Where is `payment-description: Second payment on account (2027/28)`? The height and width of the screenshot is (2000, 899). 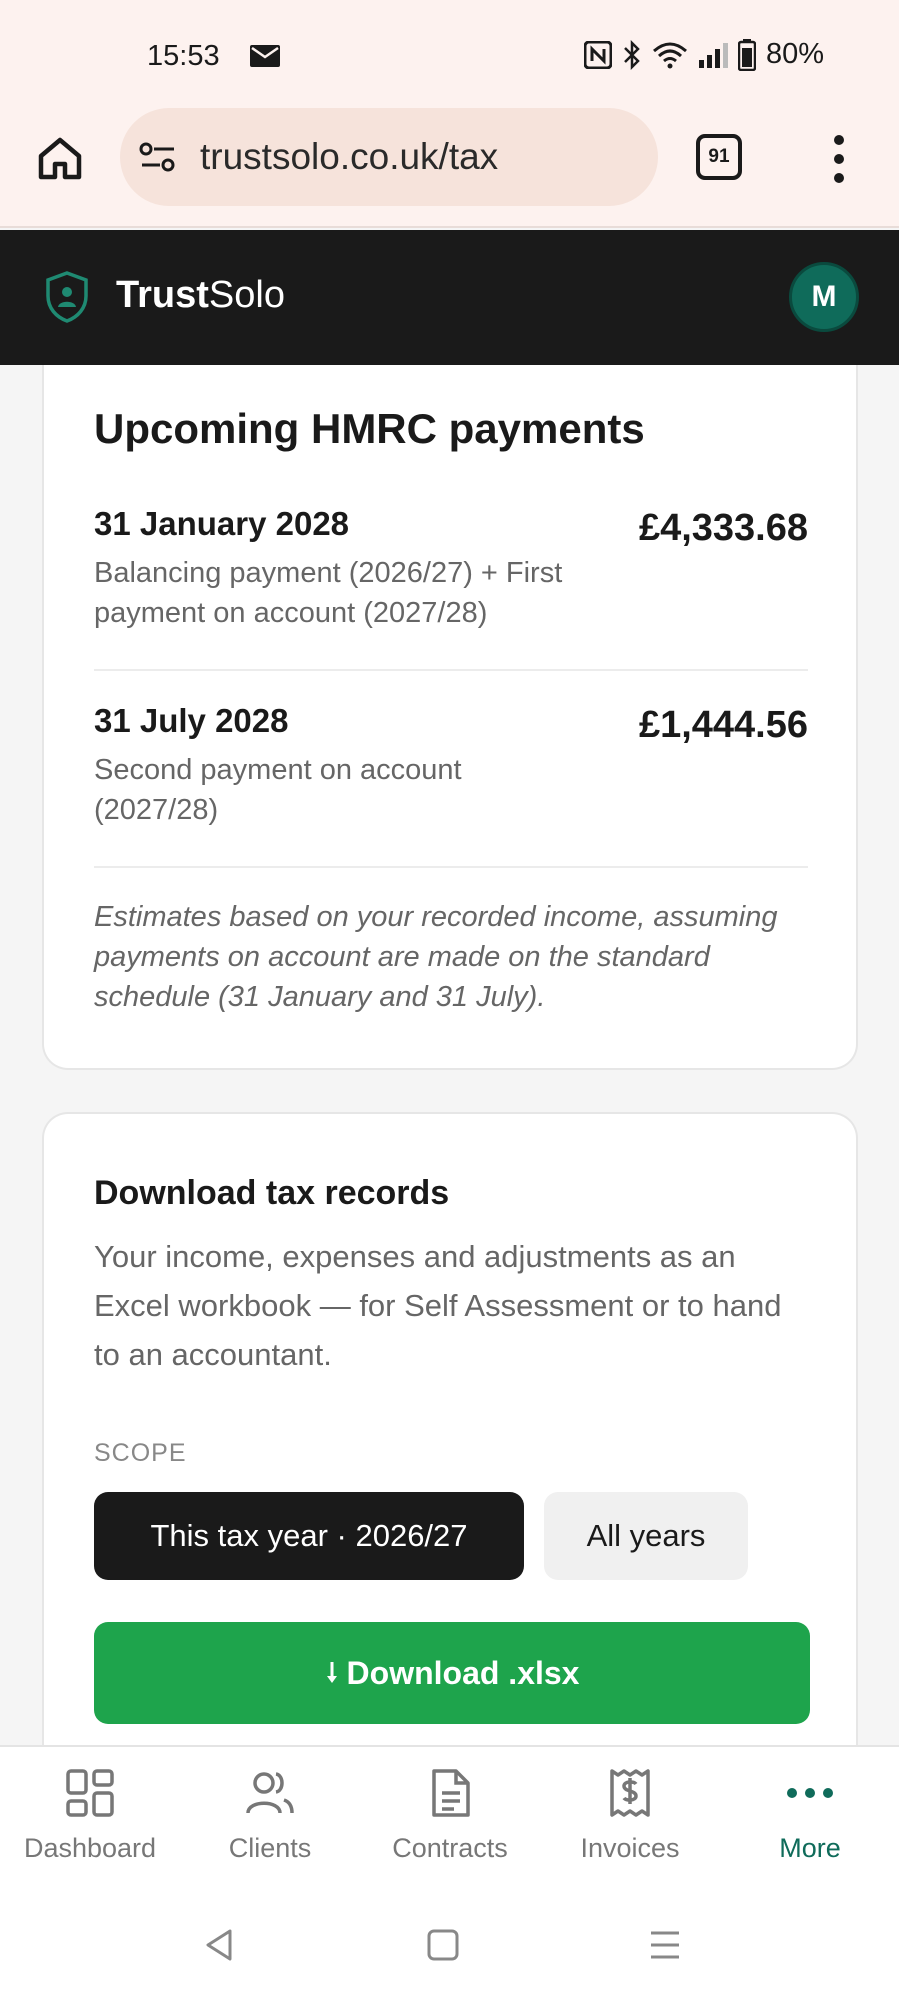 payment-description: Second payment on account (2027/28) is located at coordinates (278, 790).